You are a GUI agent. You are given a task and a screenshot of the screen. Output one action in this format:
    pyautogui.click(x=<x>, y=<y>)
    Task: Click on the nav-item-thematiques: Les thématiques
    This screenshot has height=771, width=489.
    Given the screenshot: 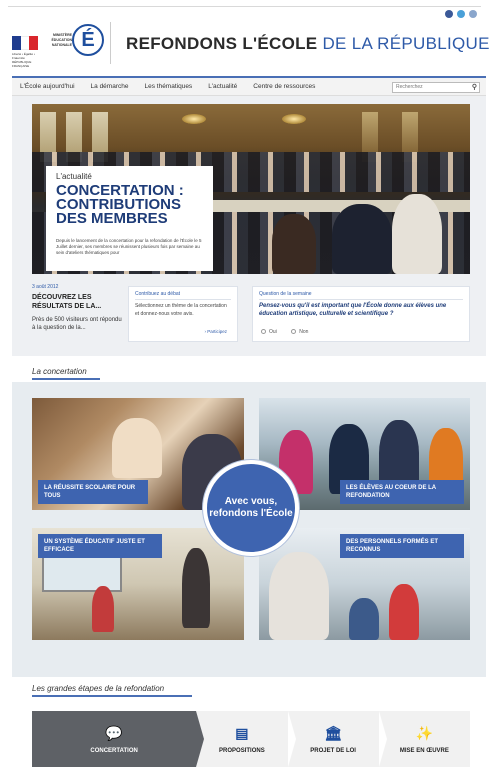 What is the action you would take?
    pyautogui.click(x=168, y=86)
    